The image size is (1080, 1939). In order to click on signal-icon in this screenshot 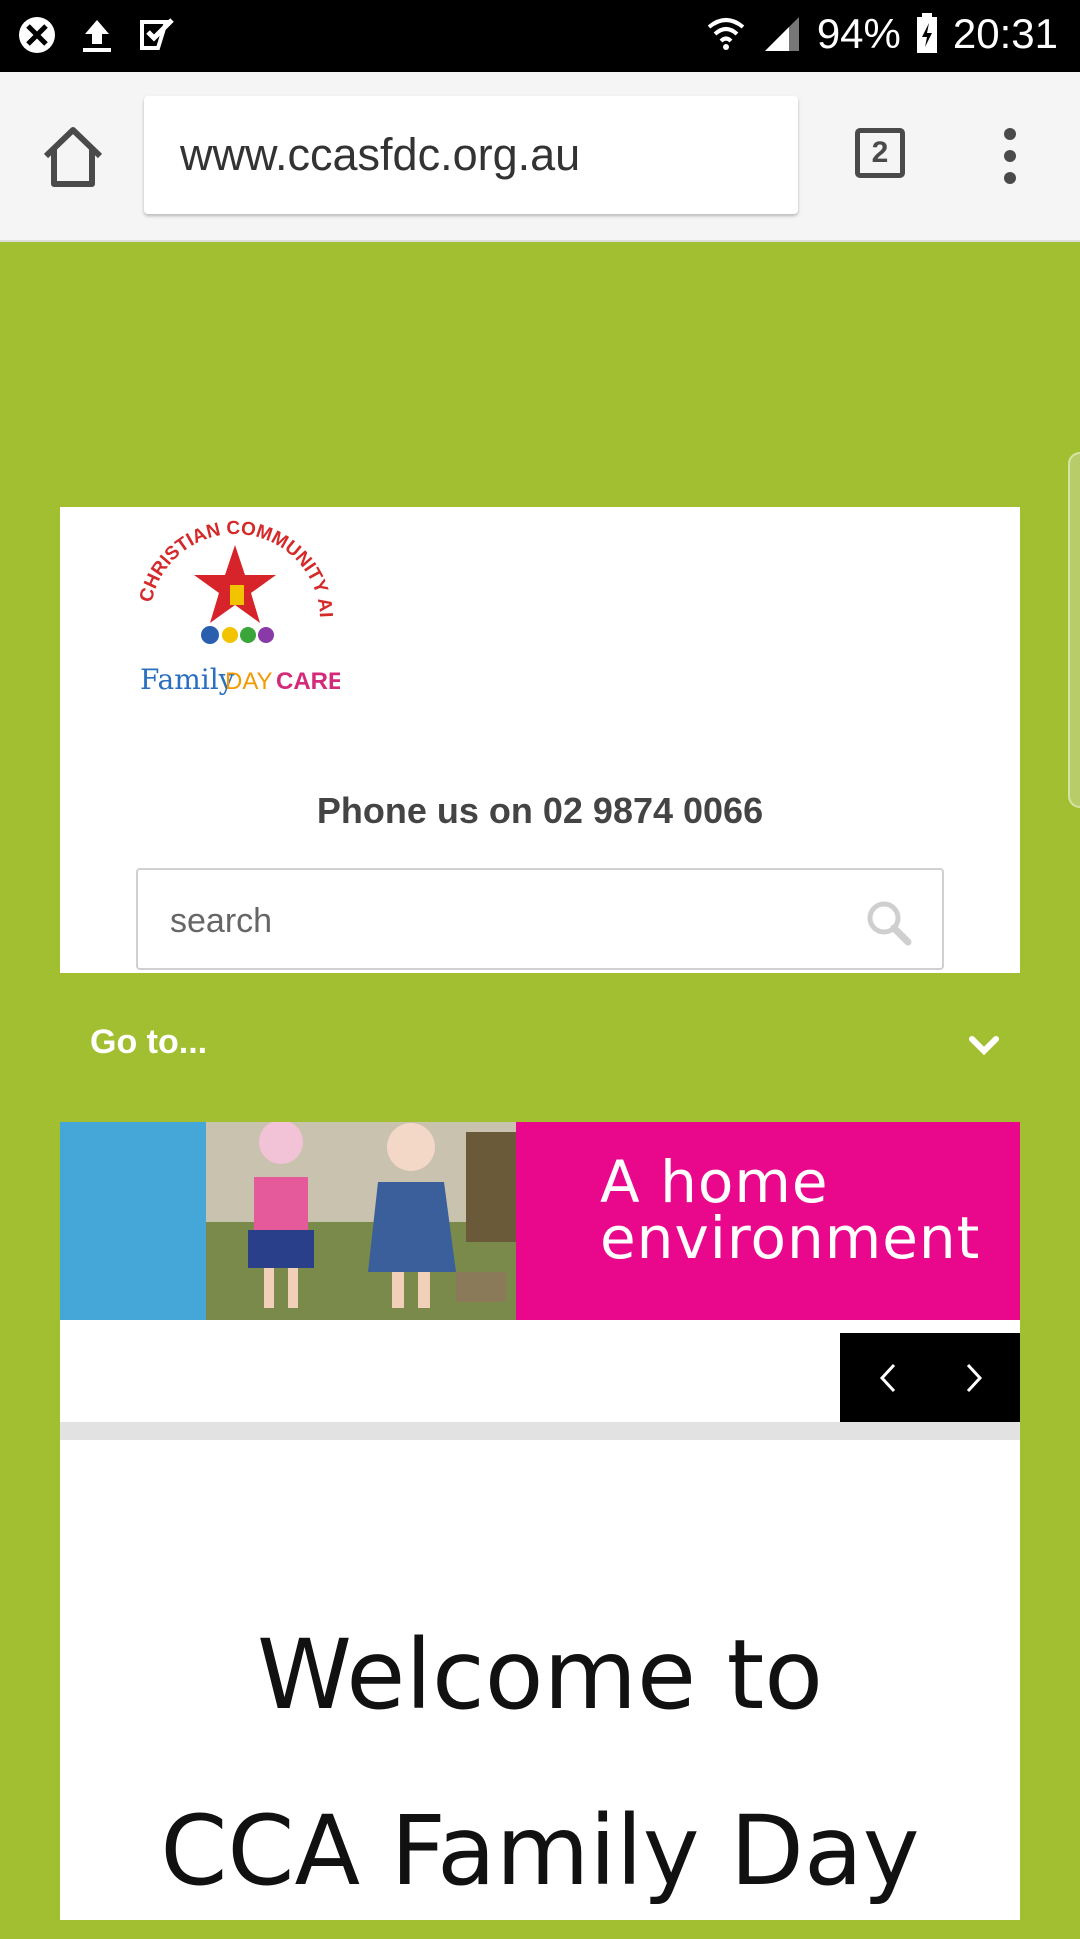, I will do `click(781, 34)`.